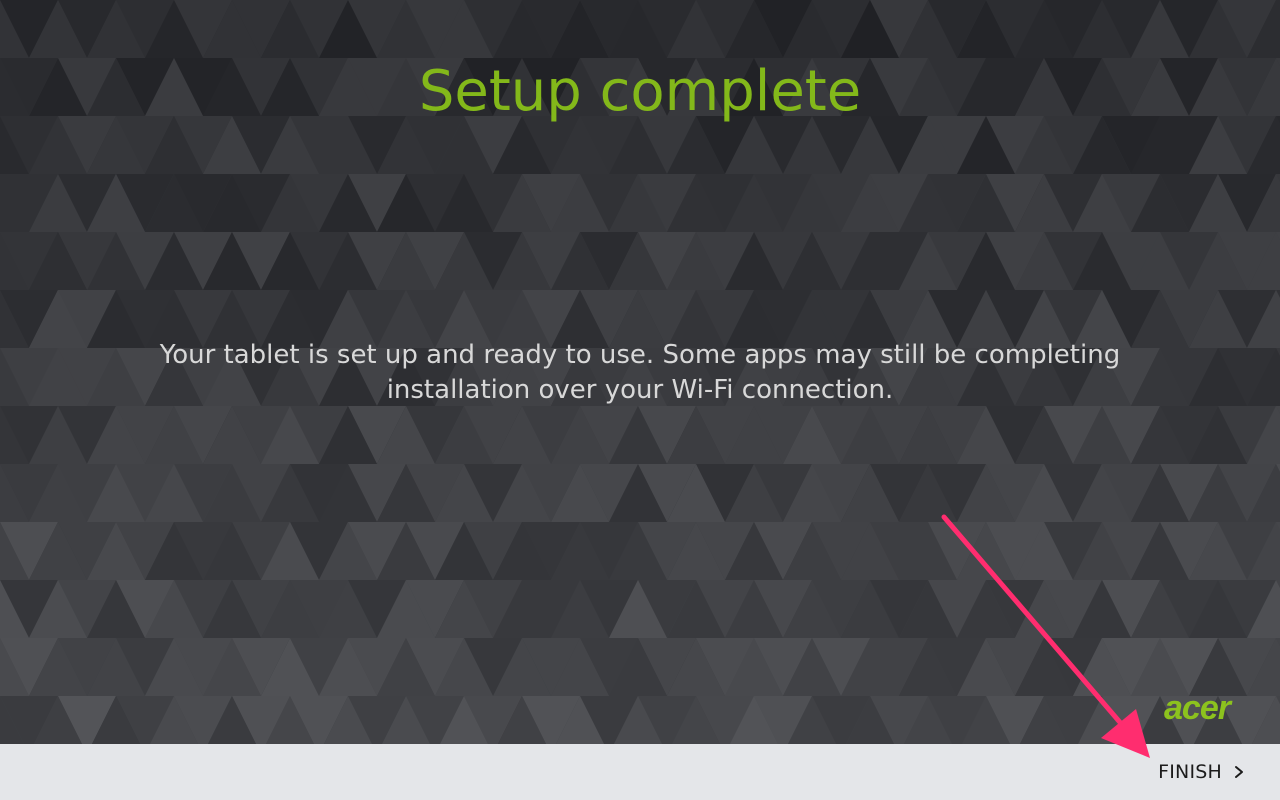 This screenshot has height=800, width=1280. Describe the element at coordinates (1239, 772) in the screenshot. I see `chevron-right-icon` at that location.